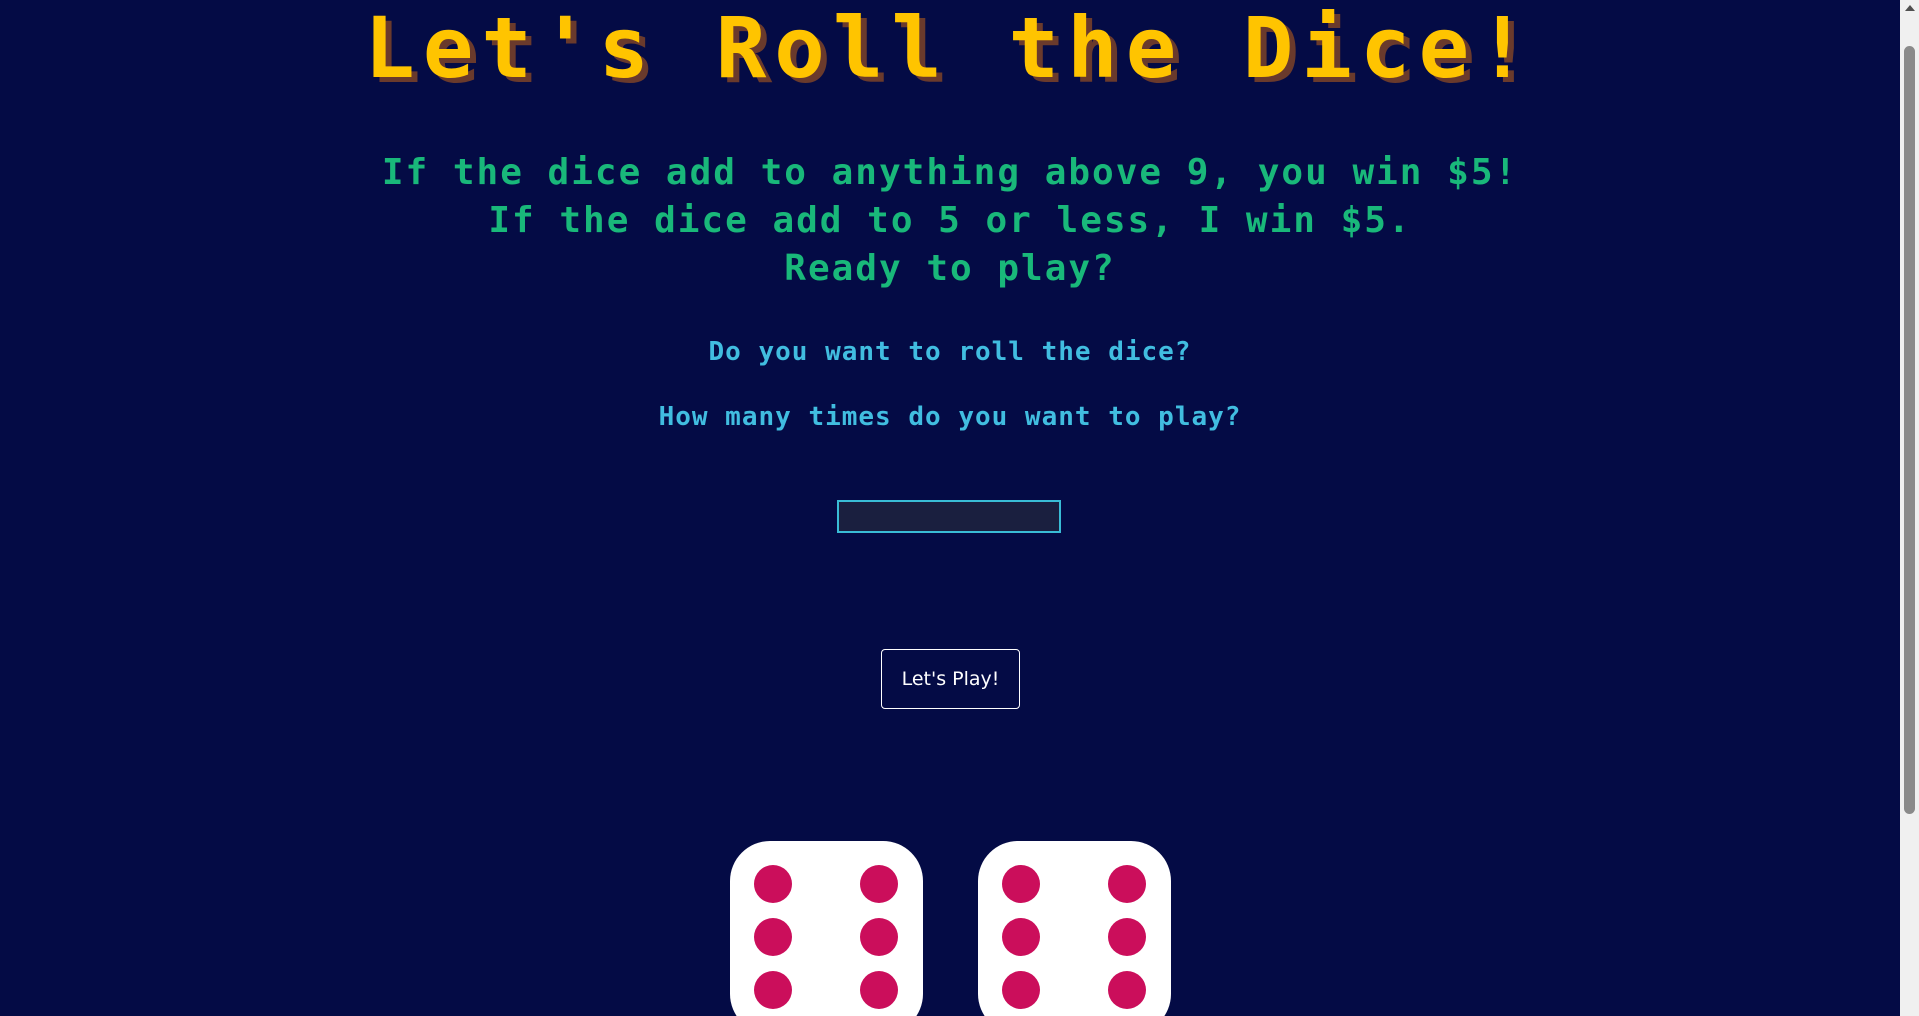 This screenshot has height=1016, width=1919. What do you see at coordinates (1909, 430) in the screenshot?
I see `scrollbar-thumb` at bounding box center [1909, 430].